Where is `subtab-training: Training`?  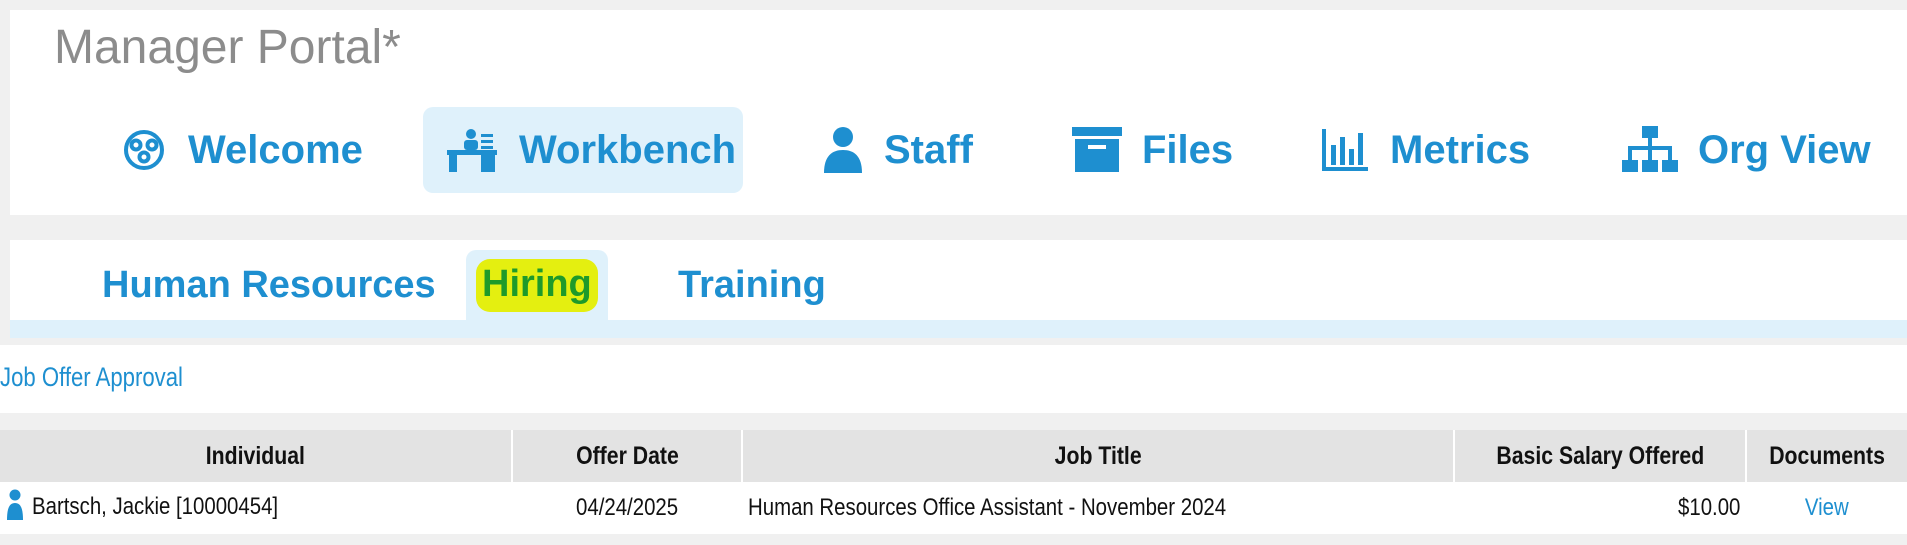 subtab-training: Training is located at coordinates (752, 285).